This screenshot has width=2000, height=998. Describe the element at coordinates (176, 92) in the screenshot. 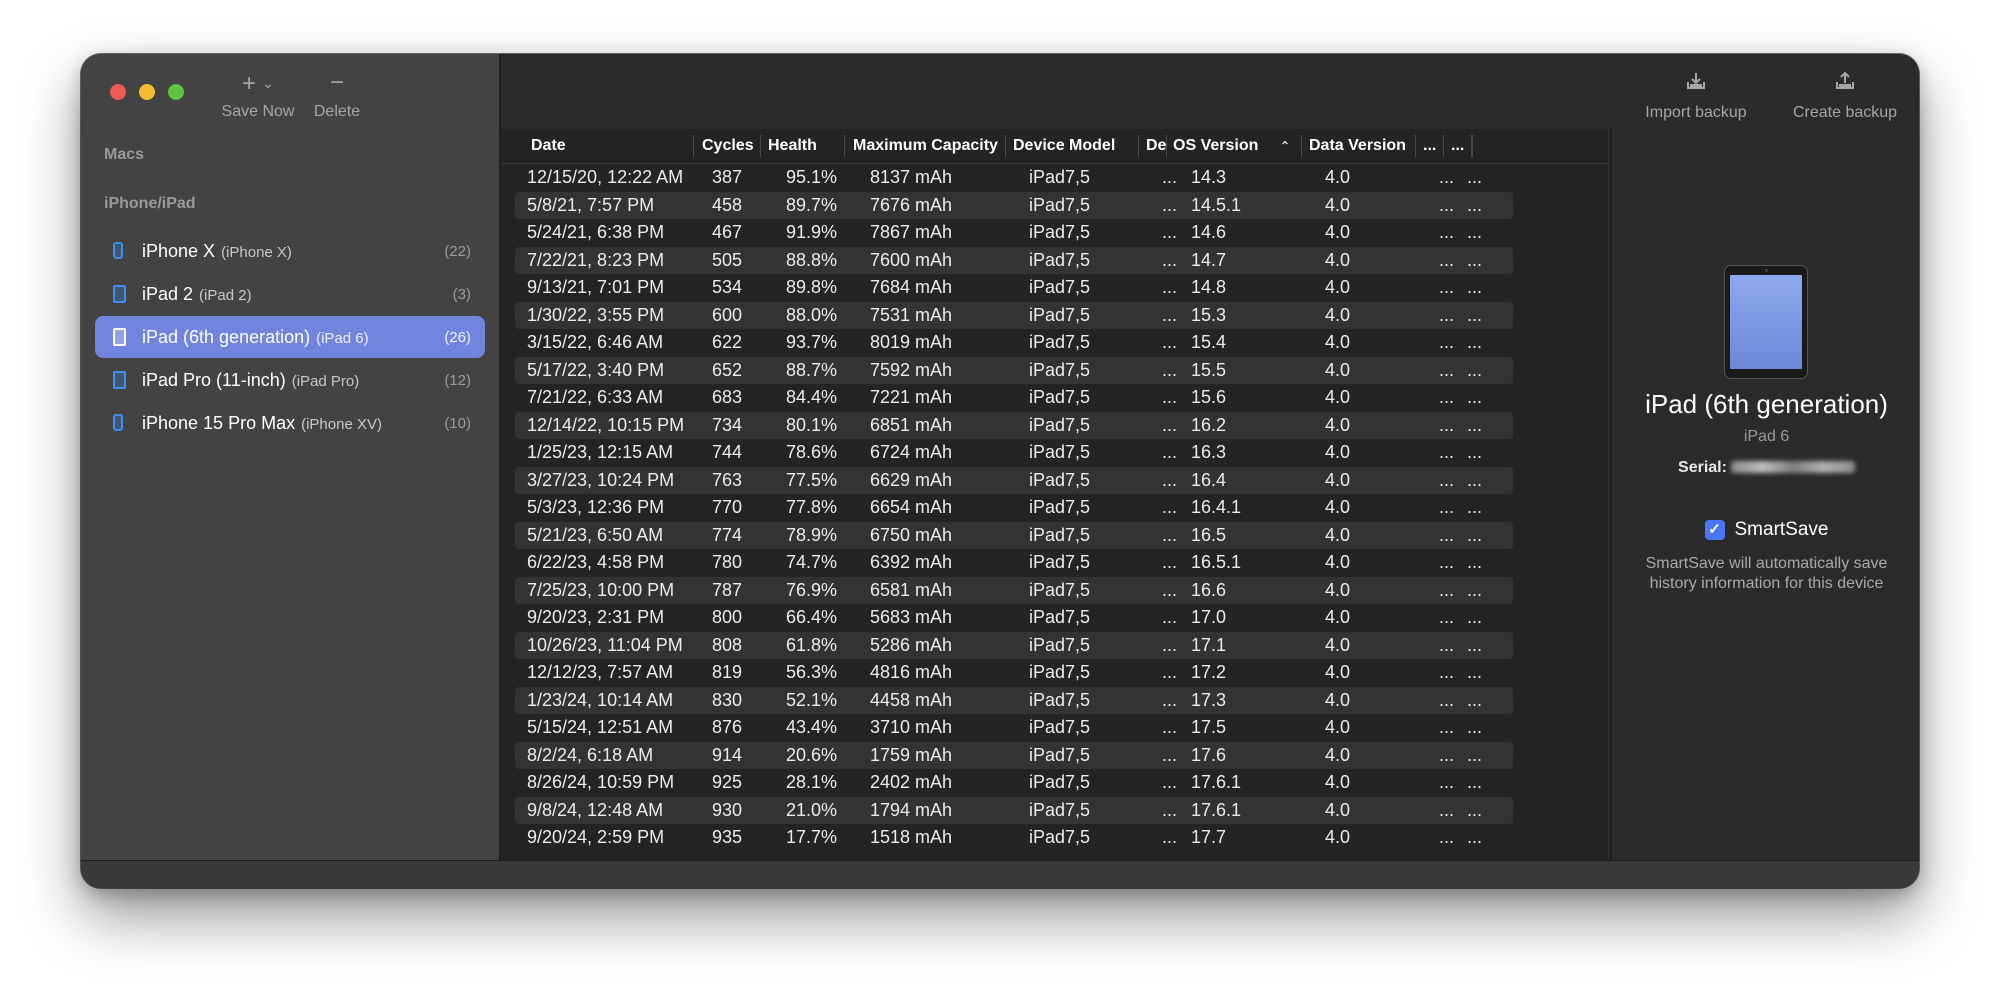

I see `zoom-window-button` at that location.